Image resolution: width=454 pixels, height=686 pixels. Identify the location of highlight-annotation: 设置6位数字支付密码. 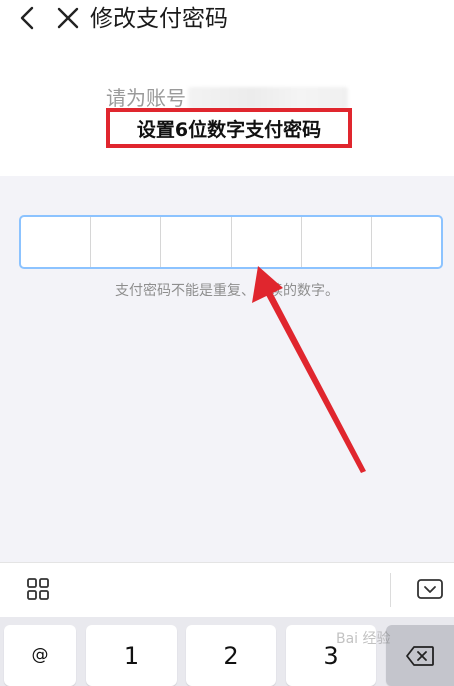
(229, 128).